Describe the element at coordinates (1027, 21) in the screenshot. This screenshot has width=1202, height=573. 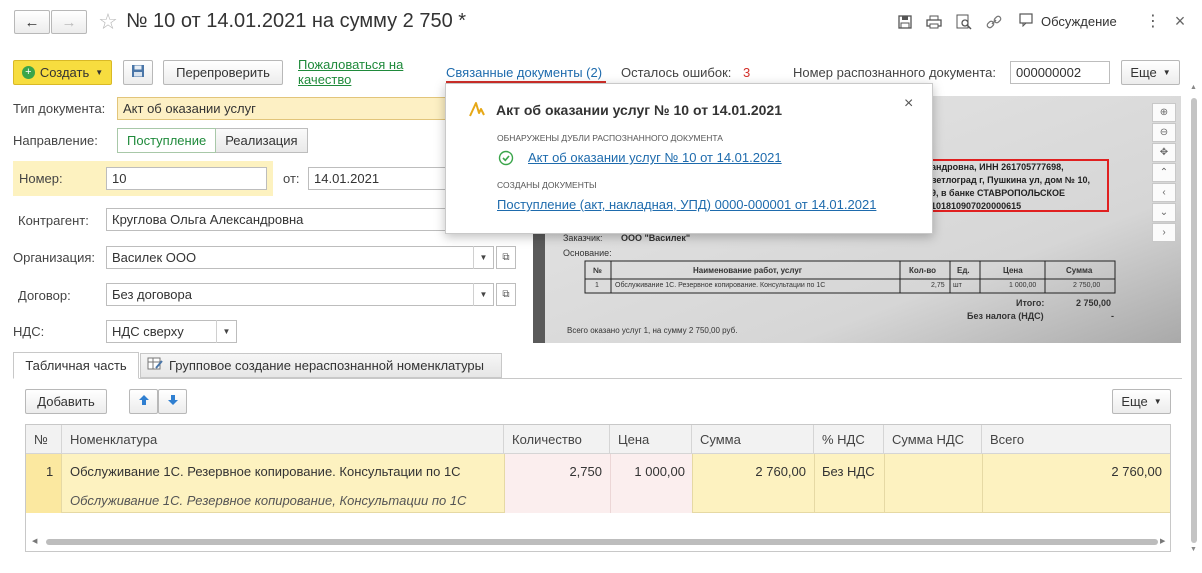
I see `chat-icon` at that location.